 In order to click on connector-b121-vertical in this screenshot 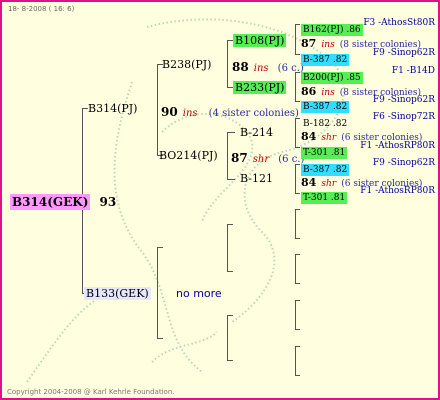, I will do `click(295, 179)`.